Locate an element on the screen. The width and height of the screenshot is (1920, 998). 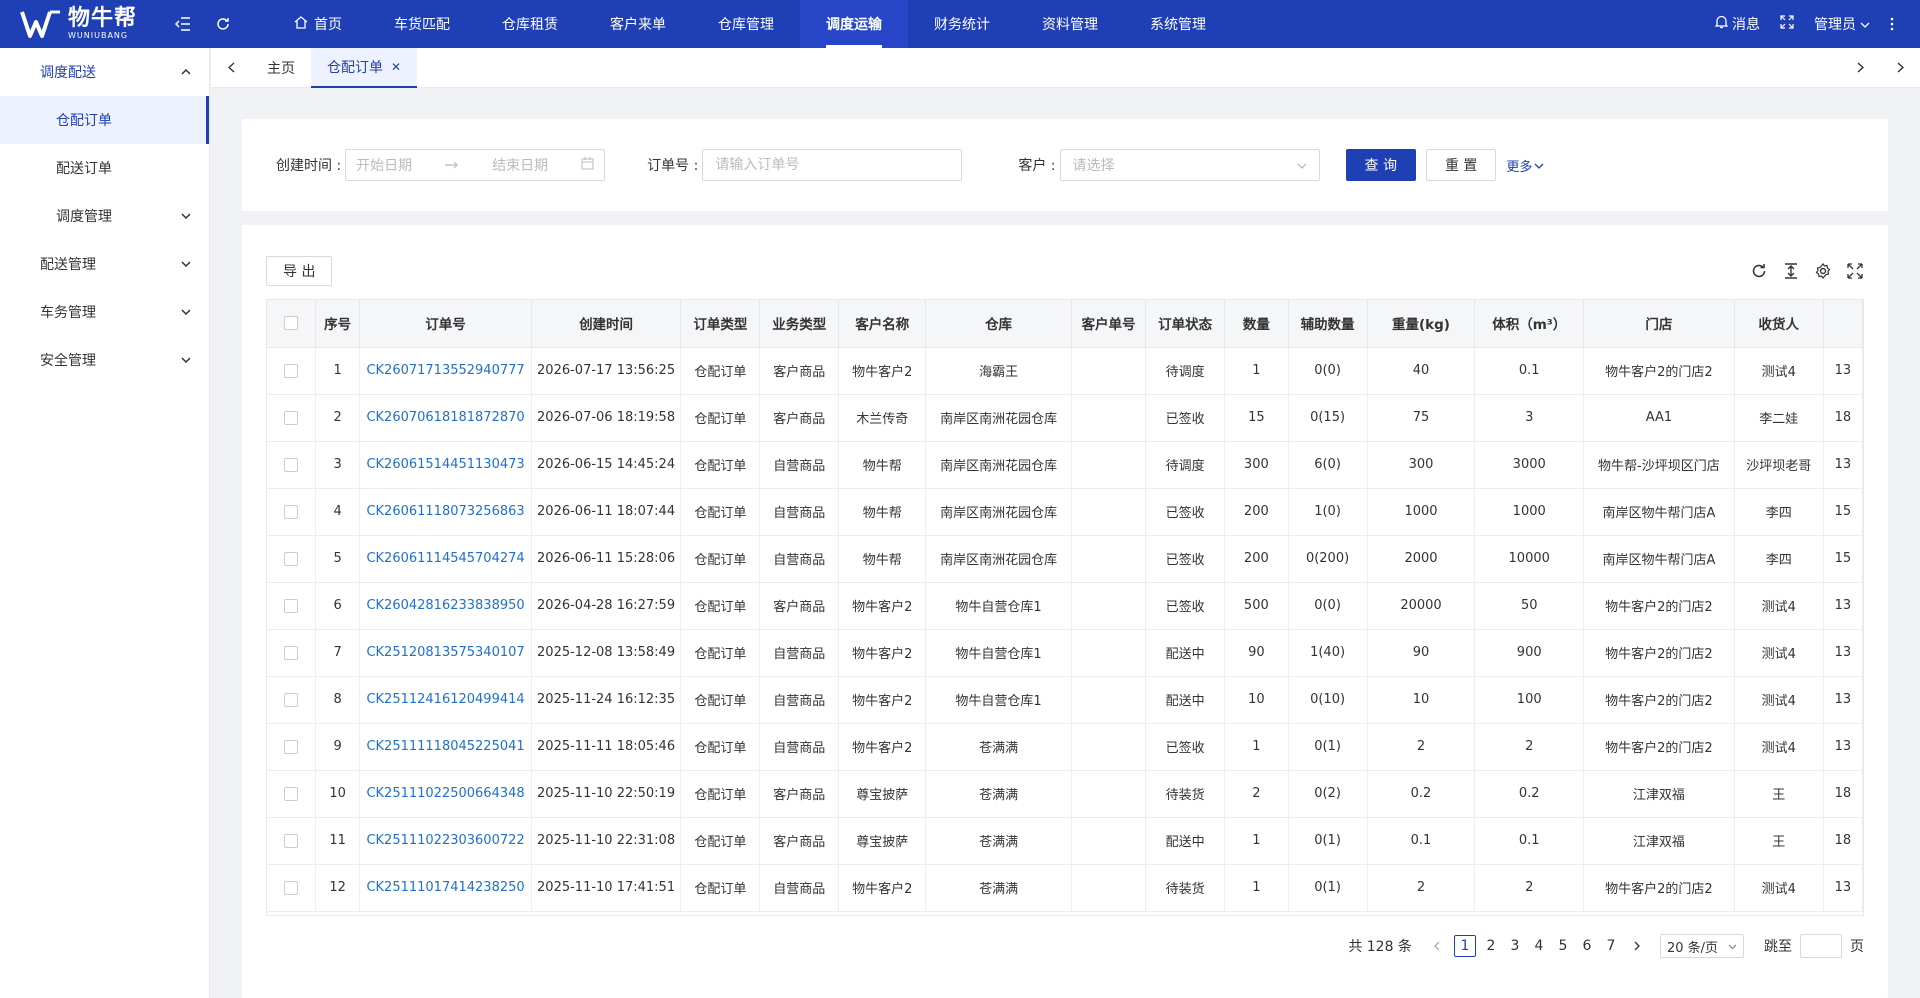
order-number-link: CK25120813575340107 is located at coordinates (445, 653).